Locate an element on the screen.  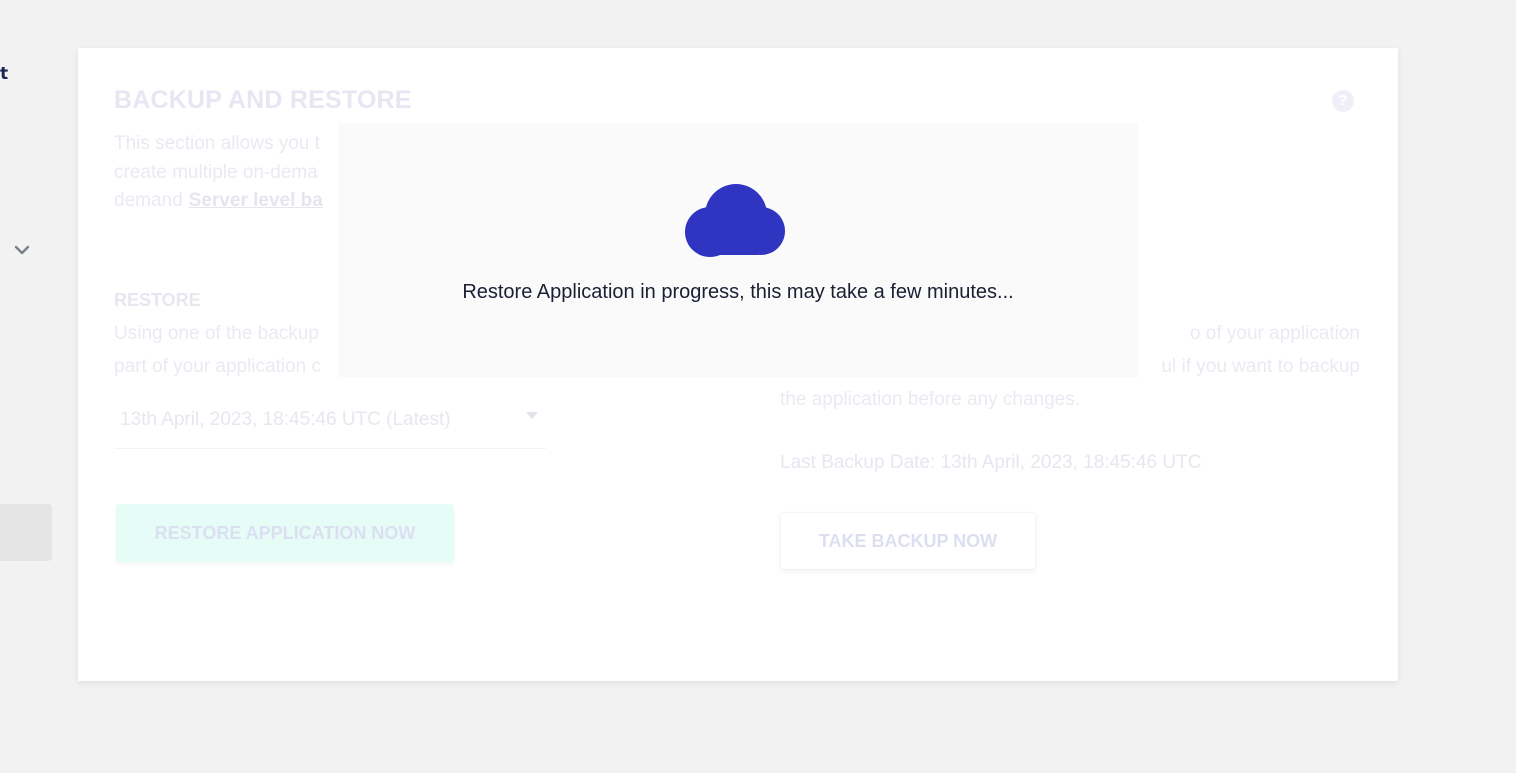
take-backup-button: TAKE BACKUP NOW is located at coordinates (908, 541).